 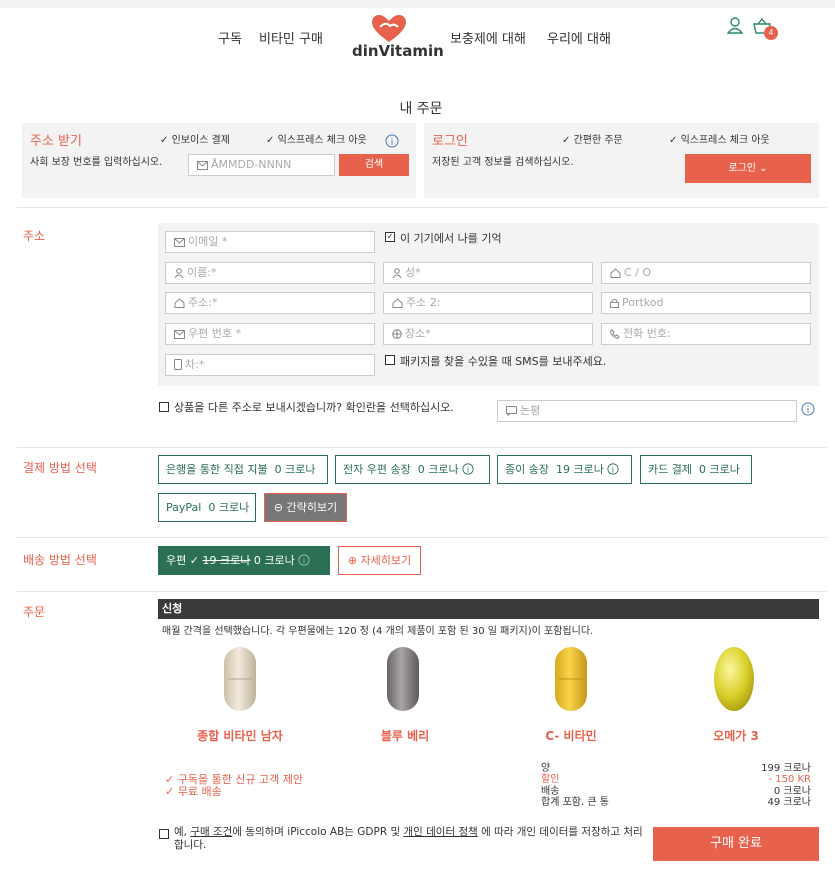 What do you see at coordinates (184, 507) in the screenshot?
I see `payment-option-label: PayPal` at bounding box center [184, 507].